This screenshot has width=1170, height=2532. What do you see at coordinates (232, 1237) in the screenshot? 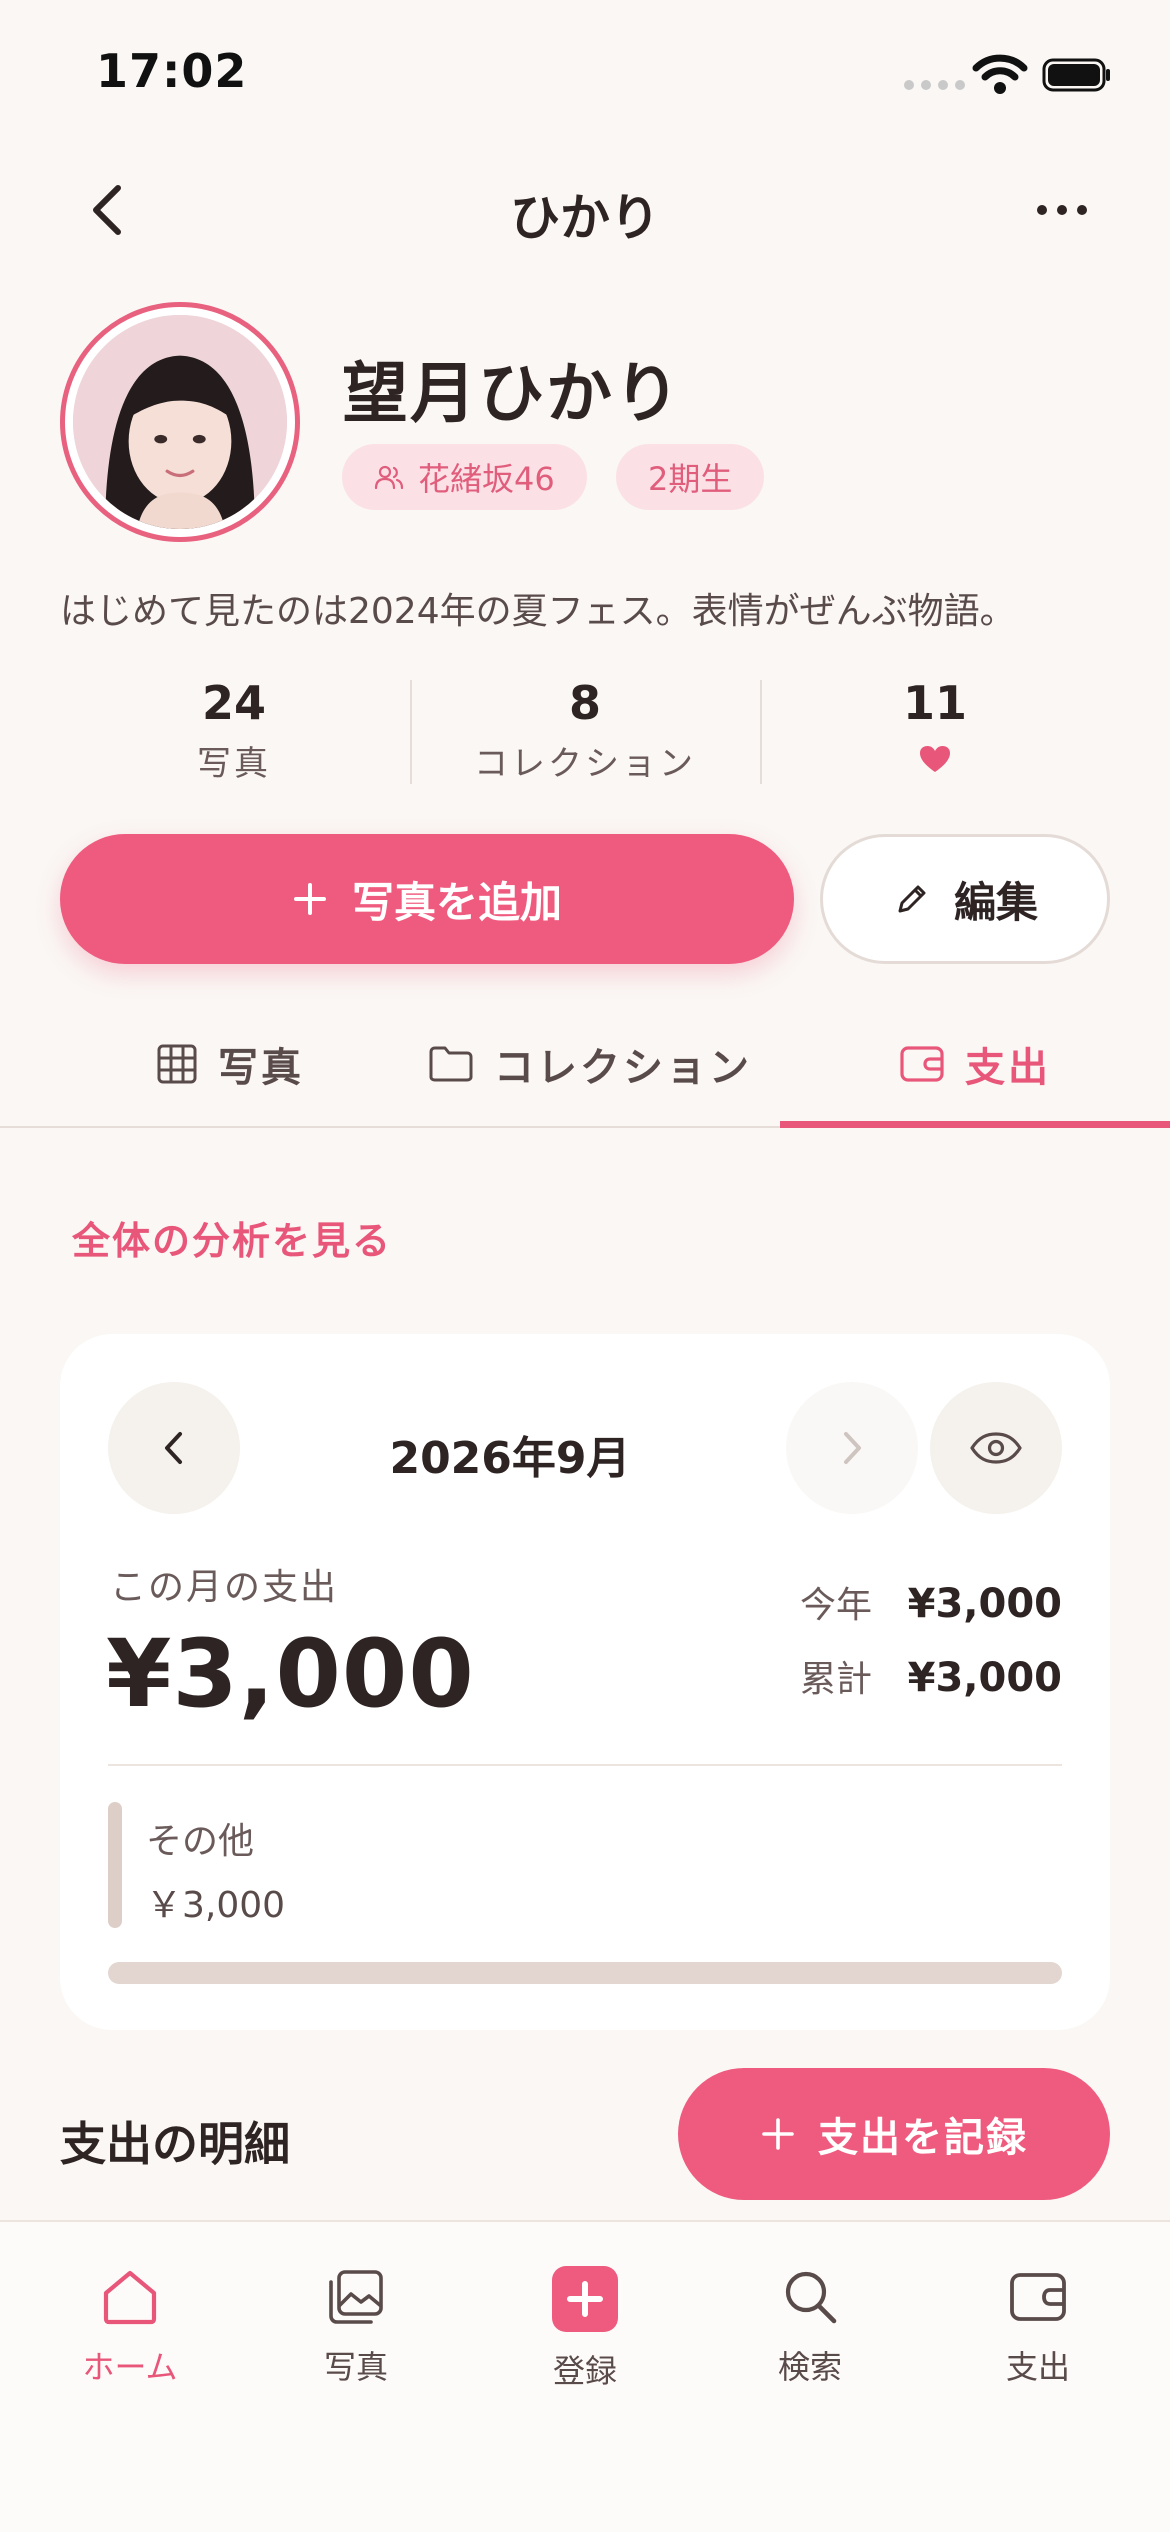
I see `view-analysis-link: 全体の分析を見る` at bounding box center [232, 1237].